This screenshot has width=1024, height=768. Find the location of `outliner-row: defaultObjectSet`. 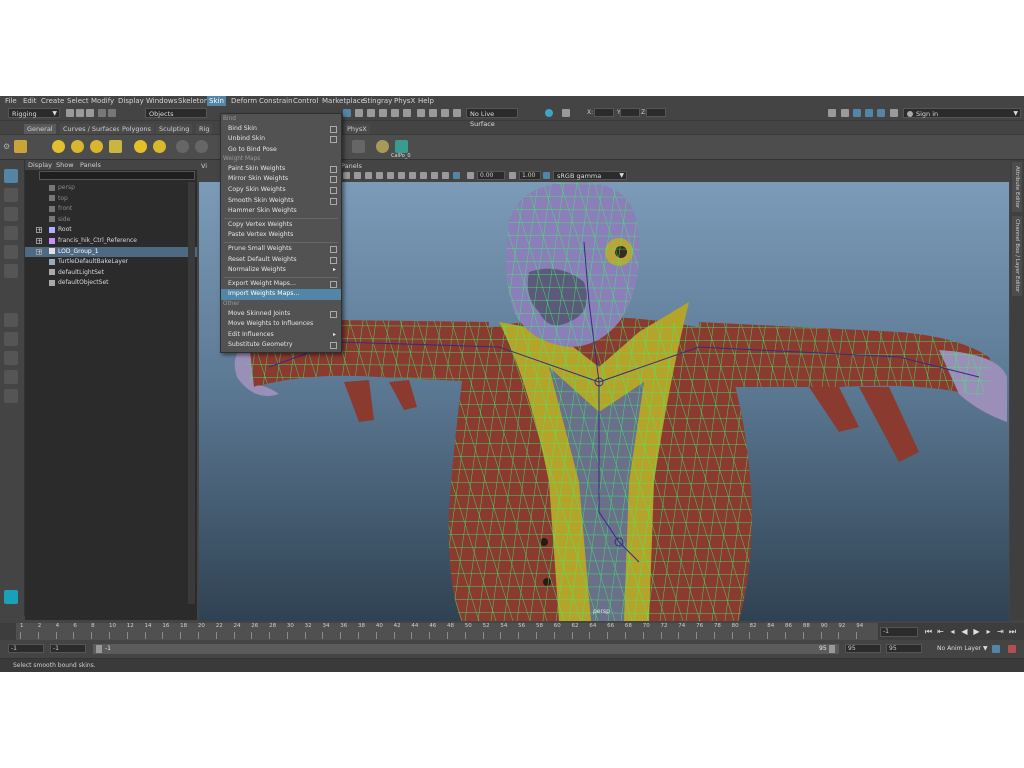

outliner-row: defaultObjectSet is located at coordinates (111, 283).